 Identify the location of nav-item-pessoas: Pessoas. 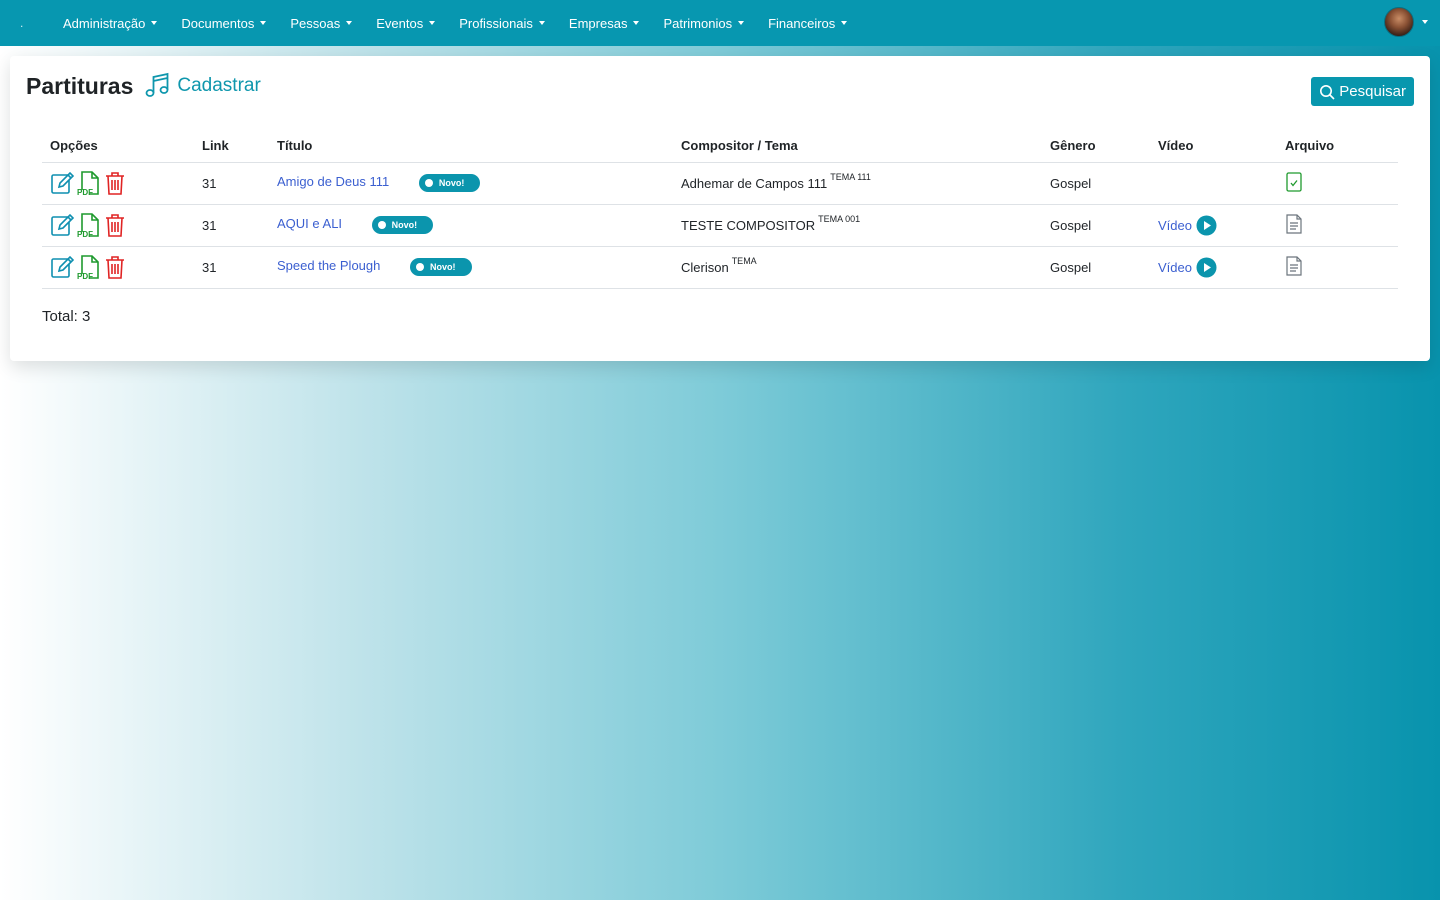
(321, 23).